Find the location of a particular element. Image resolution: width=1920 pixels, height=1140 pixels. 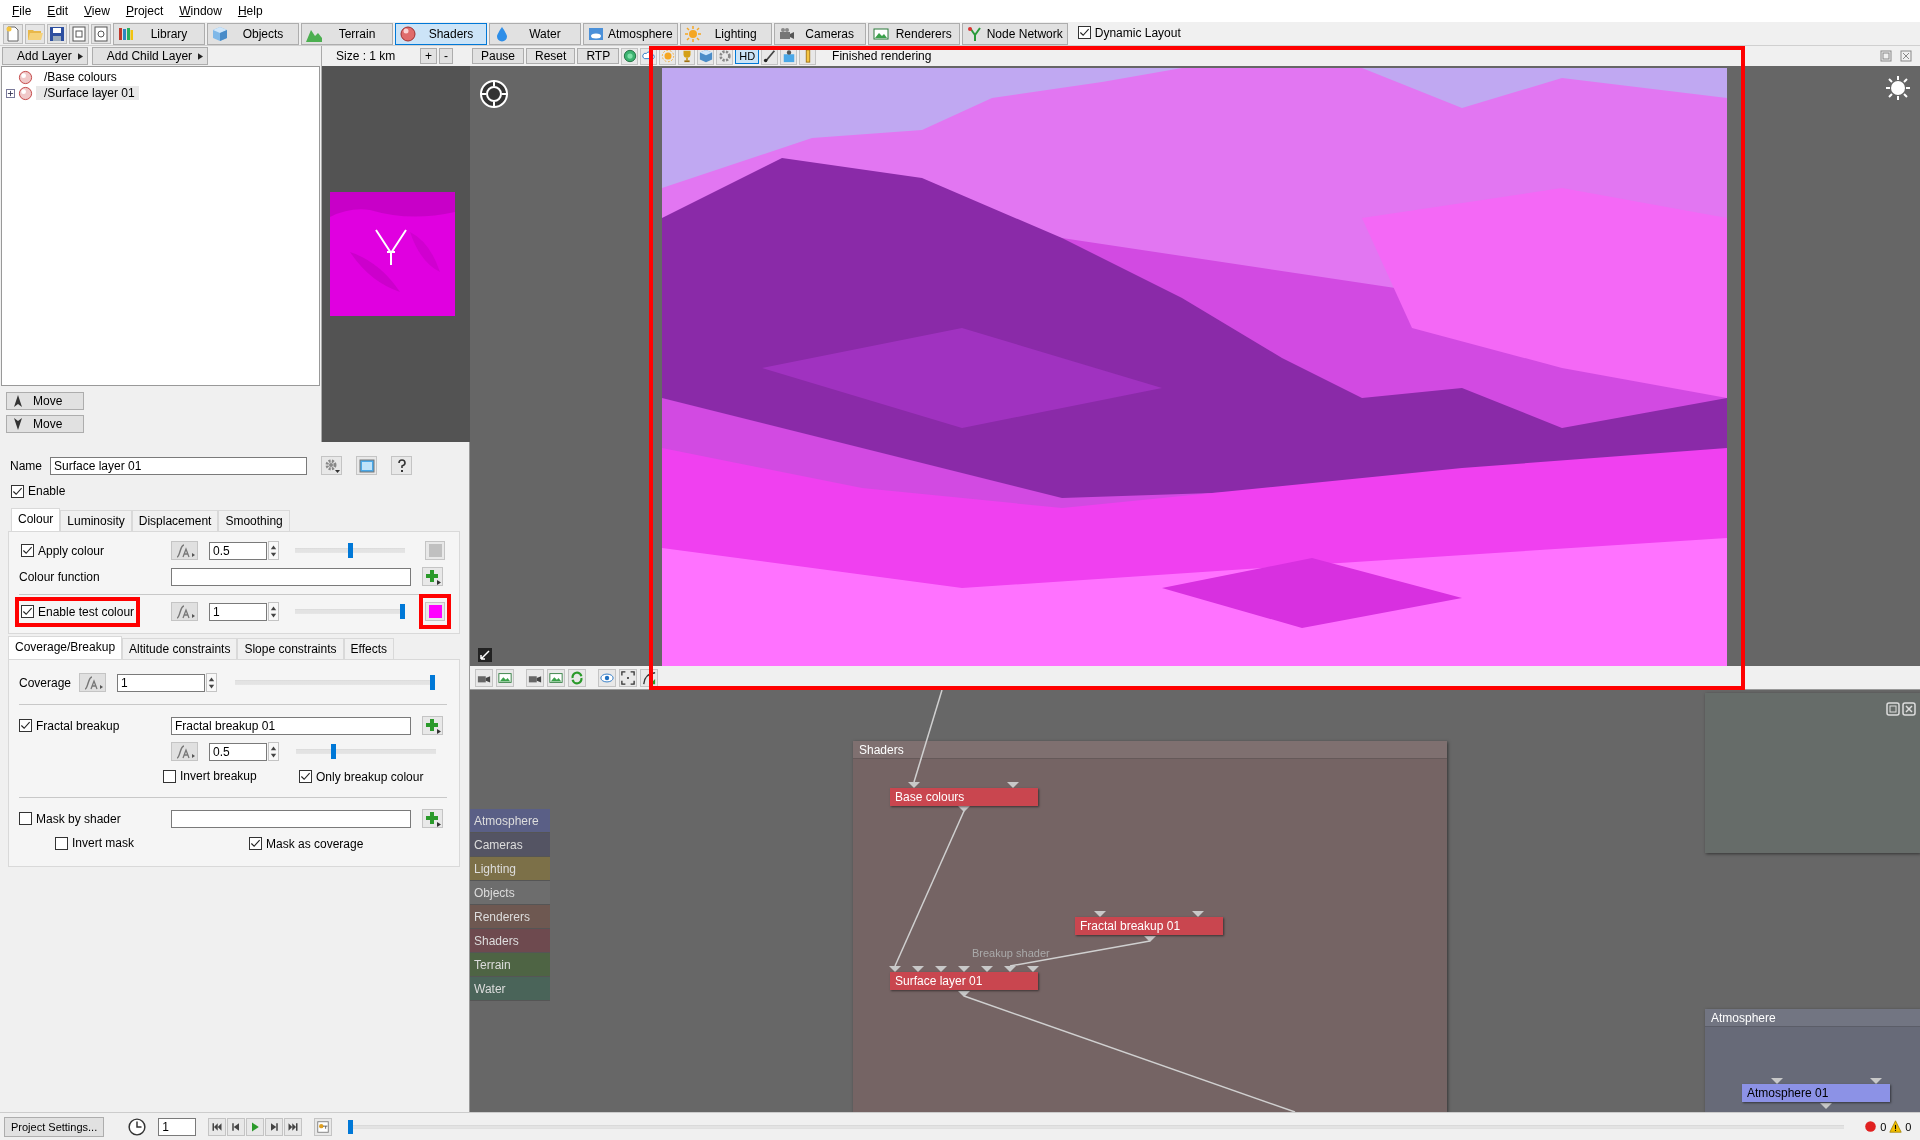

shader-node: Atmosphere 01 is located at coordinates (1816, 1093).